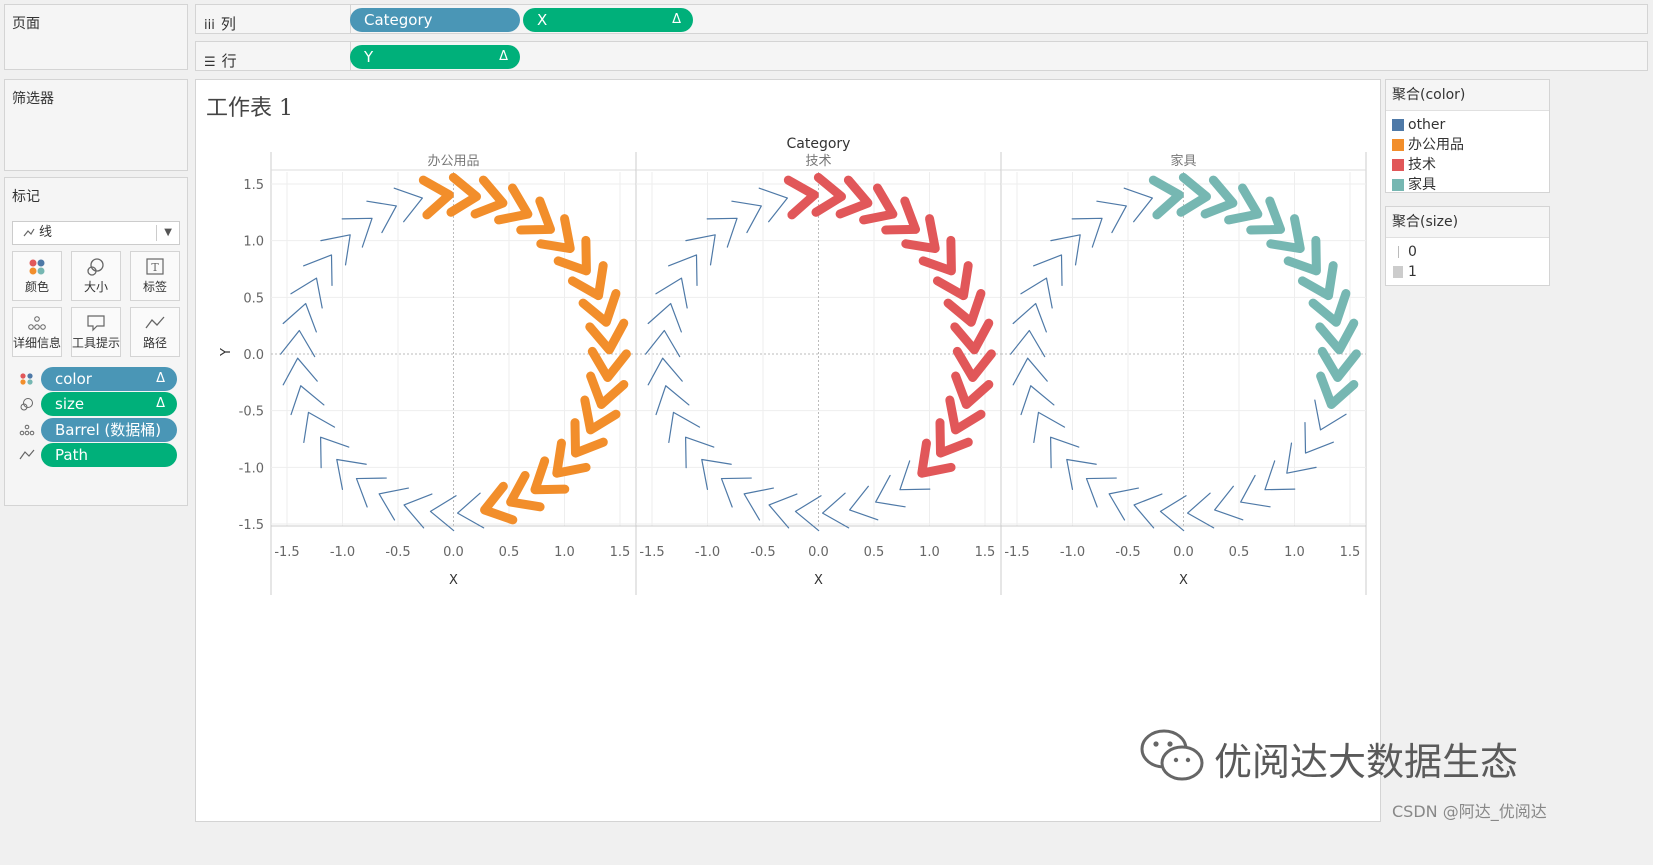 Image resolution: width=1653 pixels, height=865 pixels. What do you see at coordinates (27, 454) in the screenshot?
I see `path-icon` at bounding box center [27, 454].